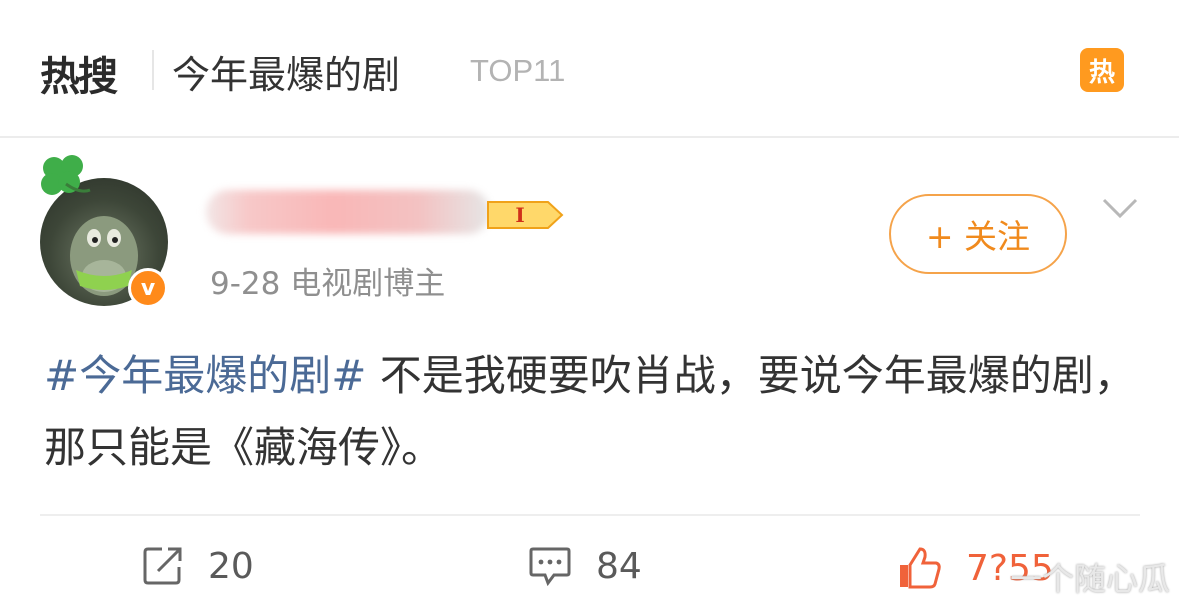  Describe the element at coordinates (978, 234) in the screenshot. I see `follow-button: + 关注` at that location.